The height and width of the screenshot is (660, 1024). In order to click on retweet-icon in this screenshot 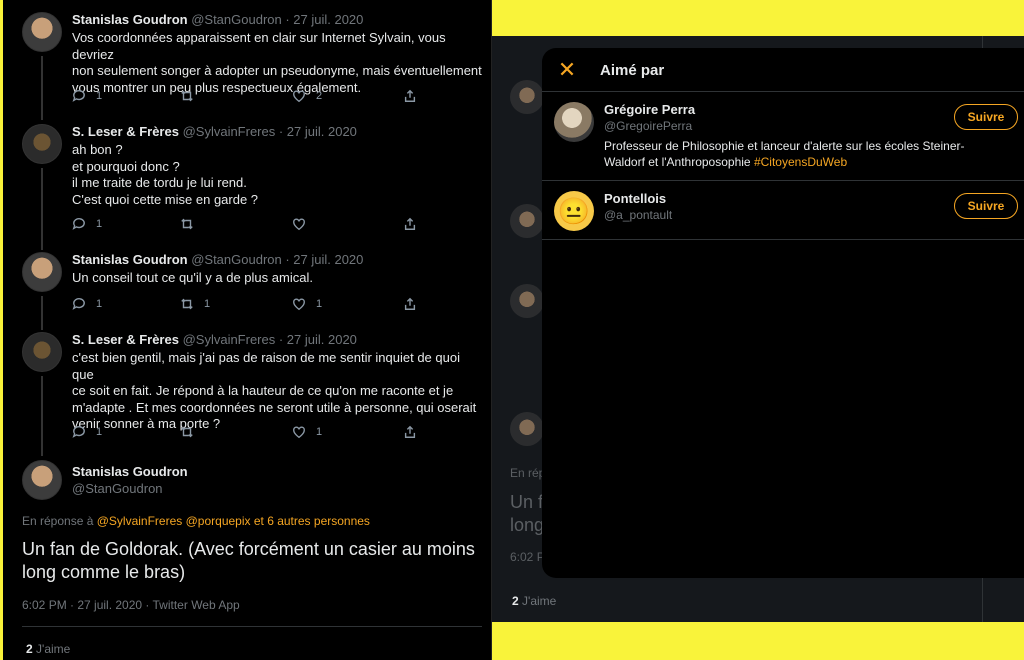, I will do `click(187, 432)`.